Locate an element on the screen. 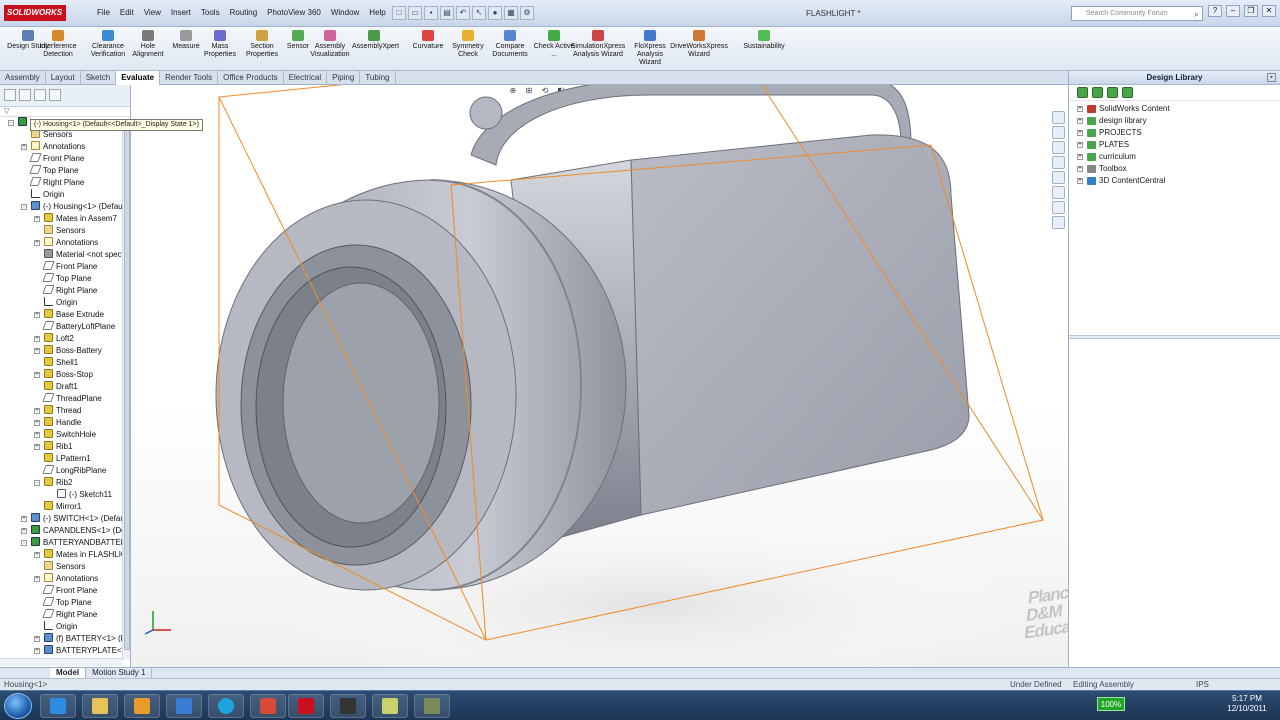 The height and width of the screenshot is (720, 1280). menu-tools: Tools is located at coordinates (210, 12).